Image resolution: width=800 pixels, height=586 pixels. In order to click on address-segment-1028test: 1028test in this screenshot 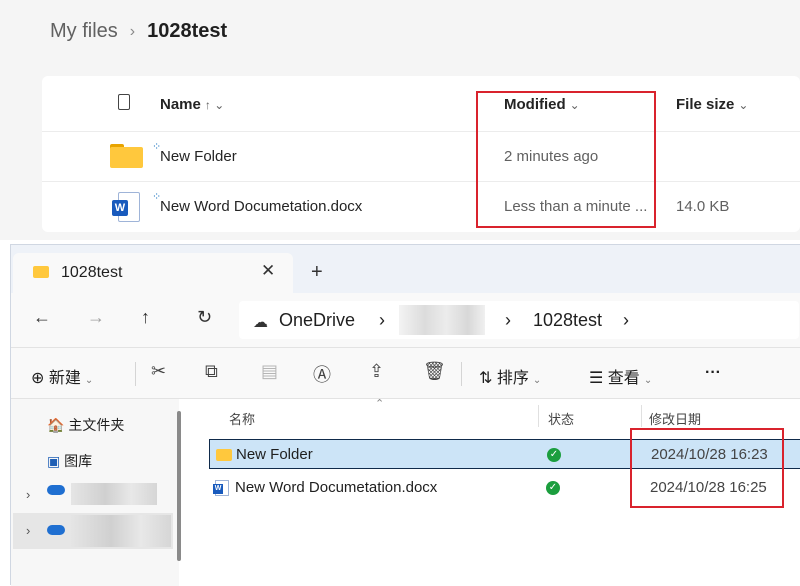, I will do `click(567, 320)`.